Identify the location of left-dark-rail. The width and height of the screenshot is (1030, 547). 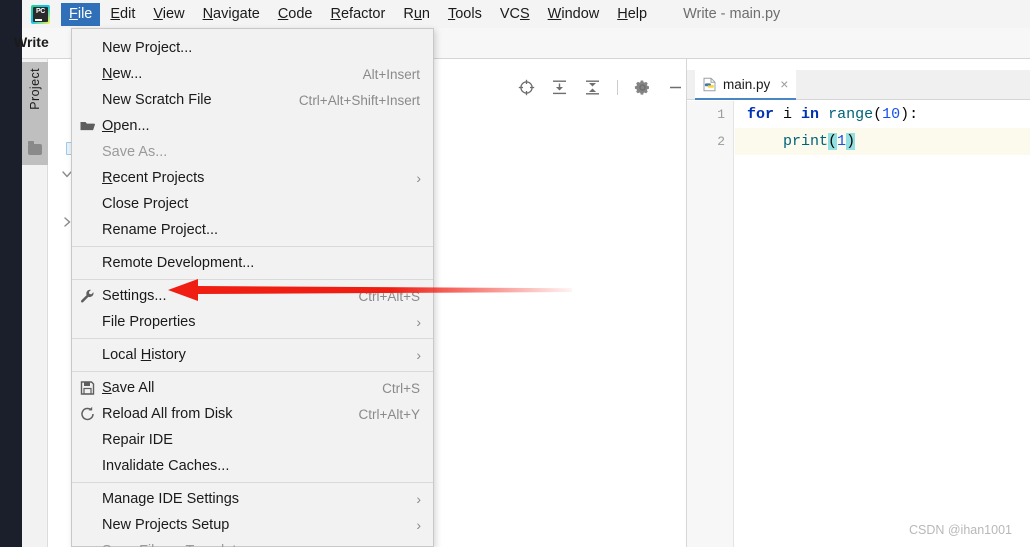
(11, 273).